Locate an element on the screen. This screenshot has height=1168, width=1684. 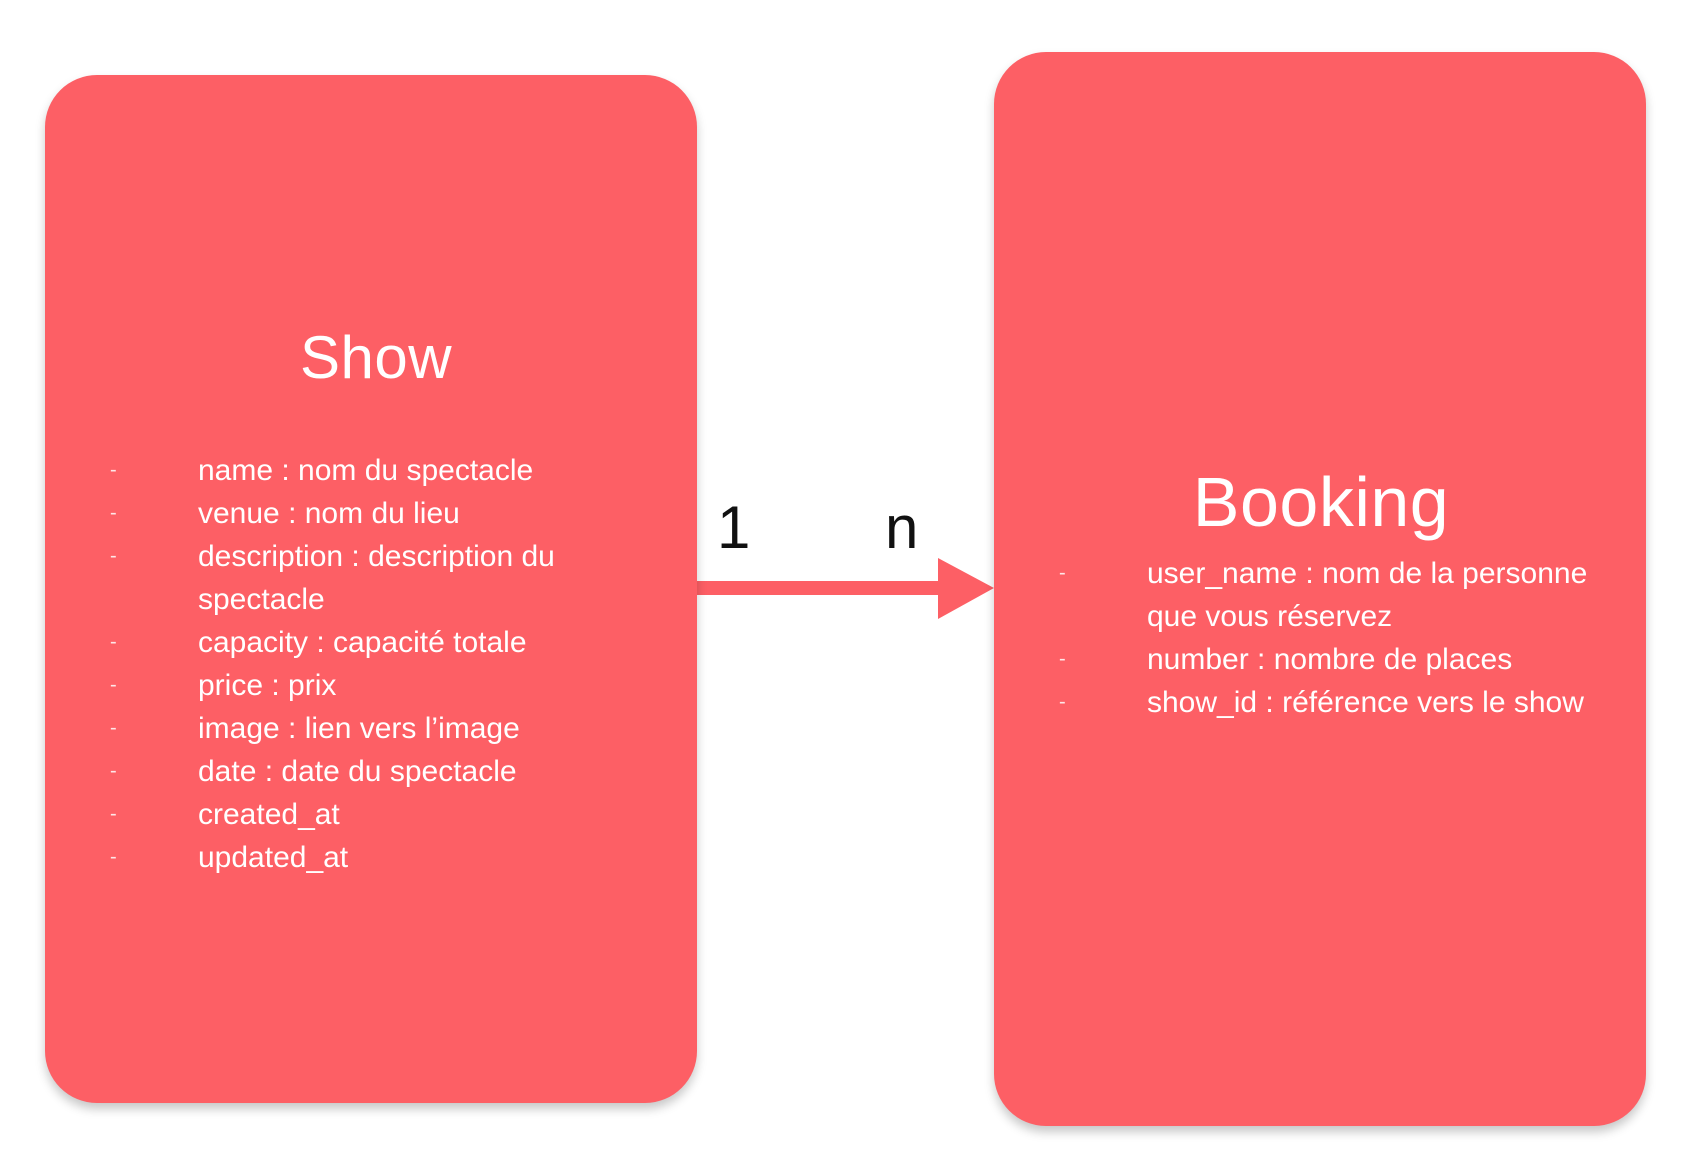
show-field-item: - venue : nom du lieu is located at coordinates (390, 513).